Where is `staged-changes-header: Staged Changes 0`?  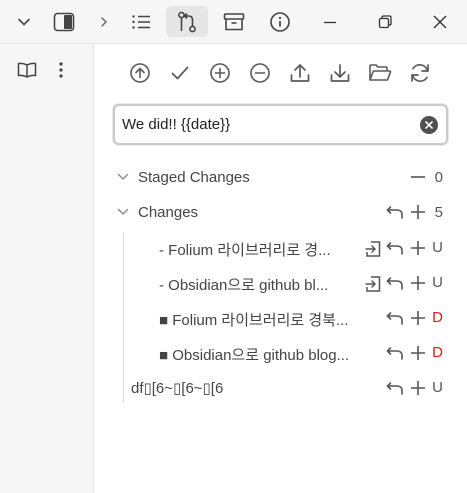 staged-changes-header: Staged Changes 0 is located at coordinates (280, 177).